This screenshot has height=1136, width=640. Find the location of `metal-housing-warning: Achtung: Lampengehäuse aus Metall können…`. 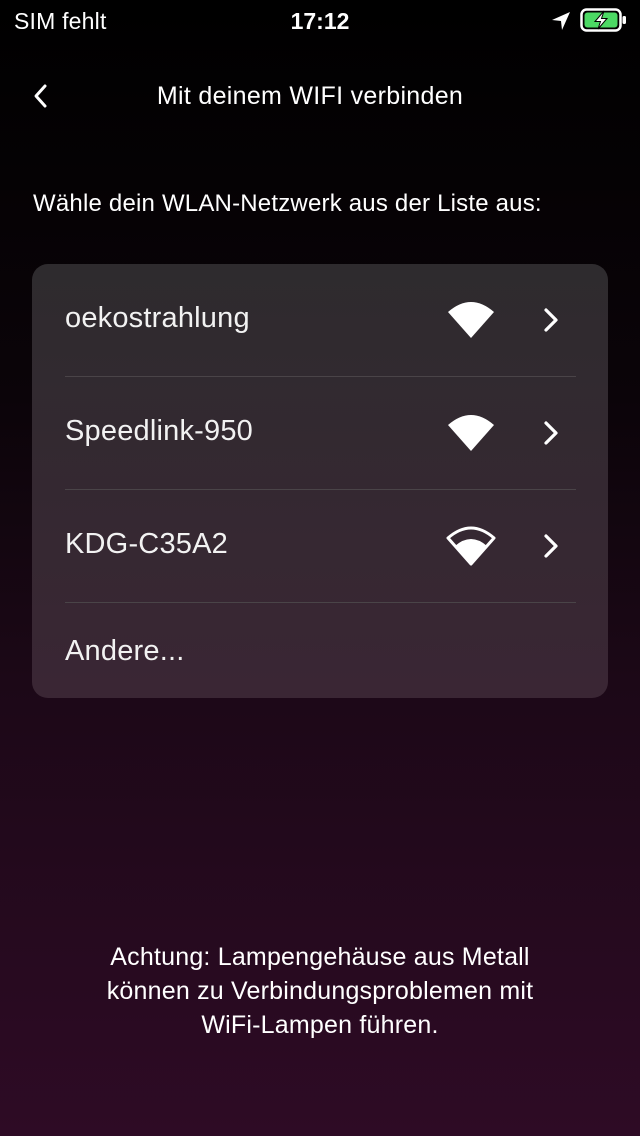

metal-housing-warning: Achtung: Lampengehäuse aus Metall können… is located at coordinates (320, 991).